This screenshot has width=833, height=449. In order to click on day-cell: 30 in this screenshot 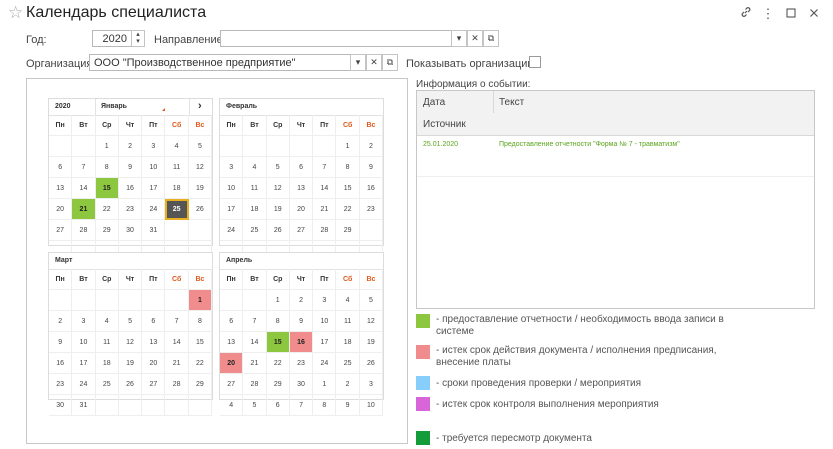, I will do `click(301, 384)`.